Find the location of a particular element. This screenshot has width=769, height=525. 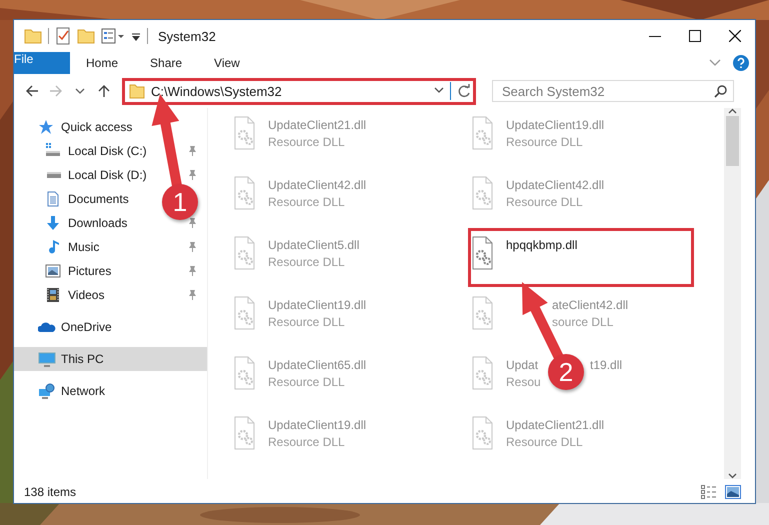

picture-icon is located at coordinates (54, 271).